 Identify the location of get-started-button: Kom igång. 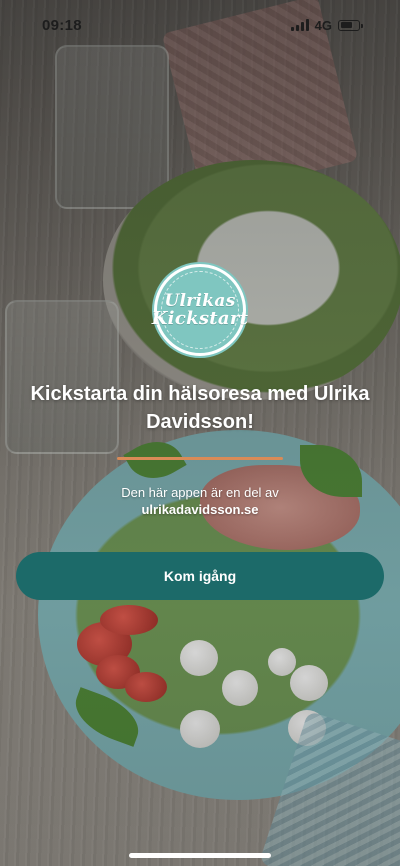
(200, 576).